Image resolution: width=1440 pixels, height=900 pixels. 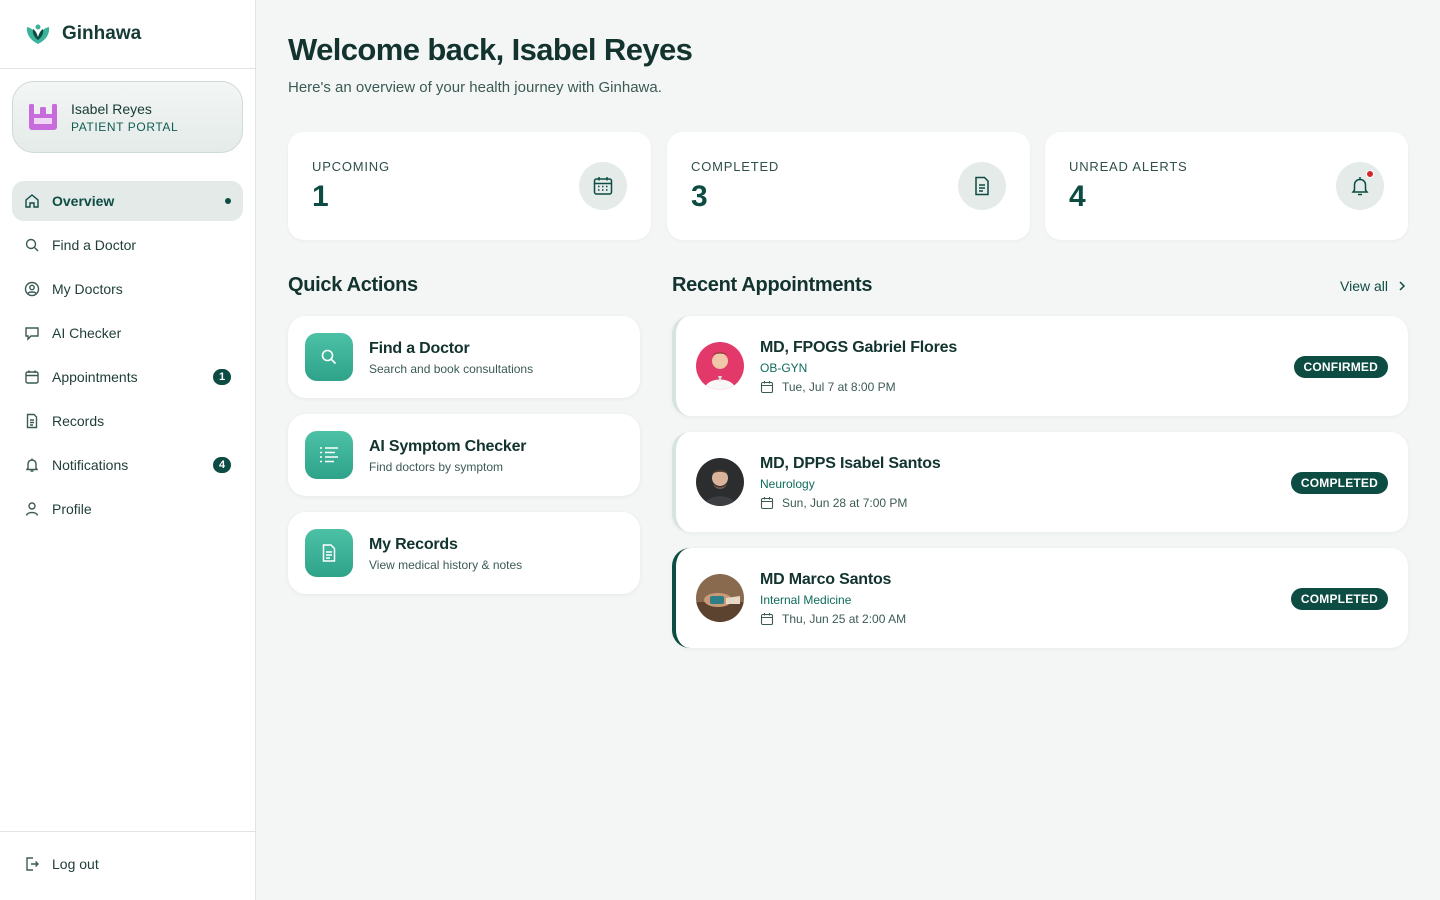 What do you see at coordinates (448, 446) in the screenshot?
I see `quick-action-title: AI Symptom Checker` at bounding box center [448, 446].